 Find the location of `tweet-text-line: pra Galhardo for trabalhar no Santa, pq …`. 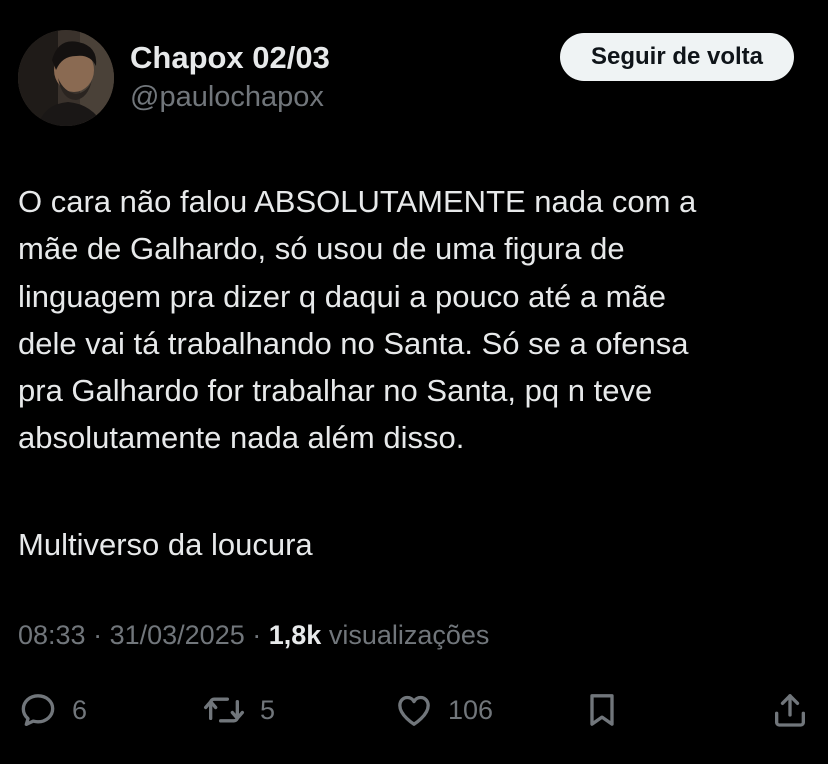

tweet-text-line: pra Galhardo for trabalhar no Santa, pq … is located at coordinates (335, 391).